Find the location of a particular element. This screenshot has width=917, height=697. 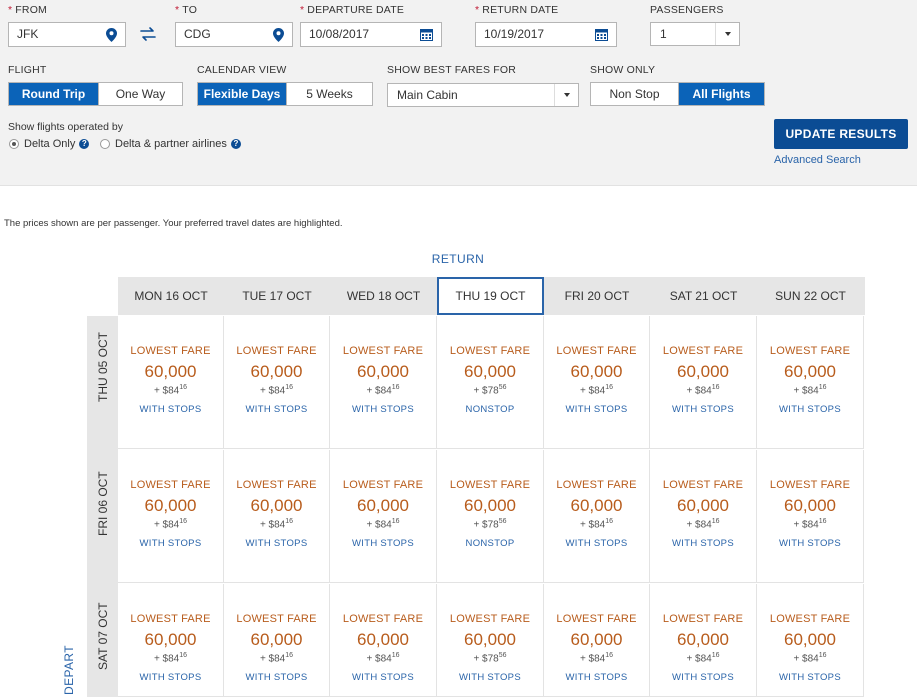

delta-only-text: Delta Only is located at coordinates (50, 144).